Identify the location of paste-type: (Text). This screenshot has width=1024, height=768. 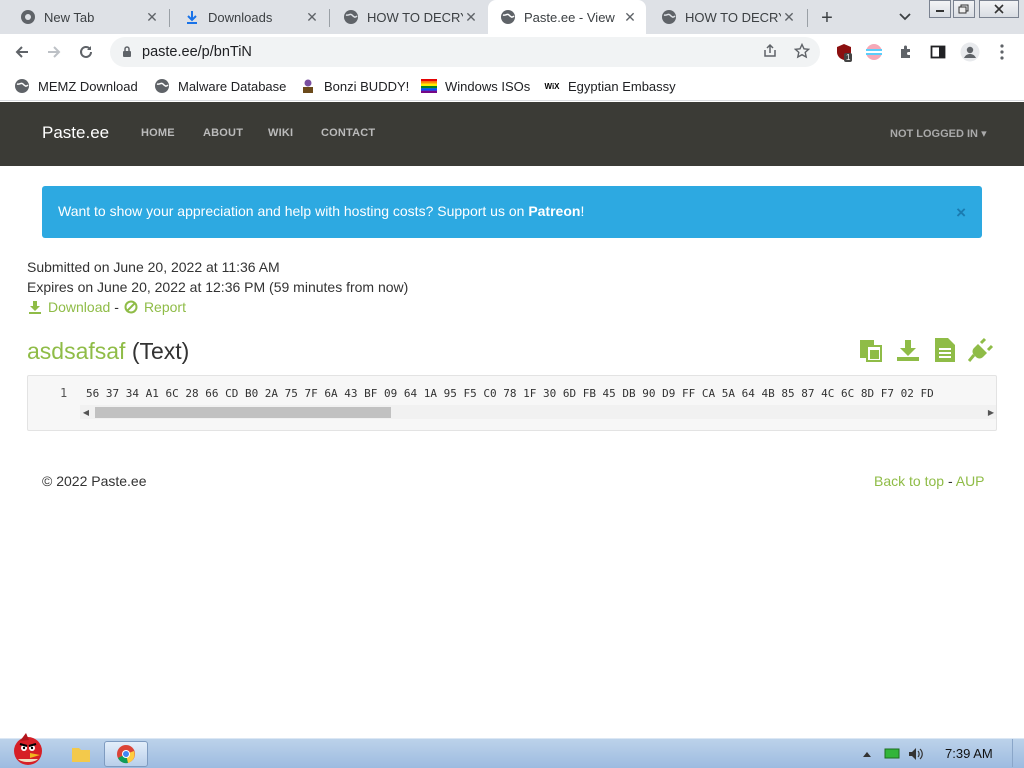
(160, 351).